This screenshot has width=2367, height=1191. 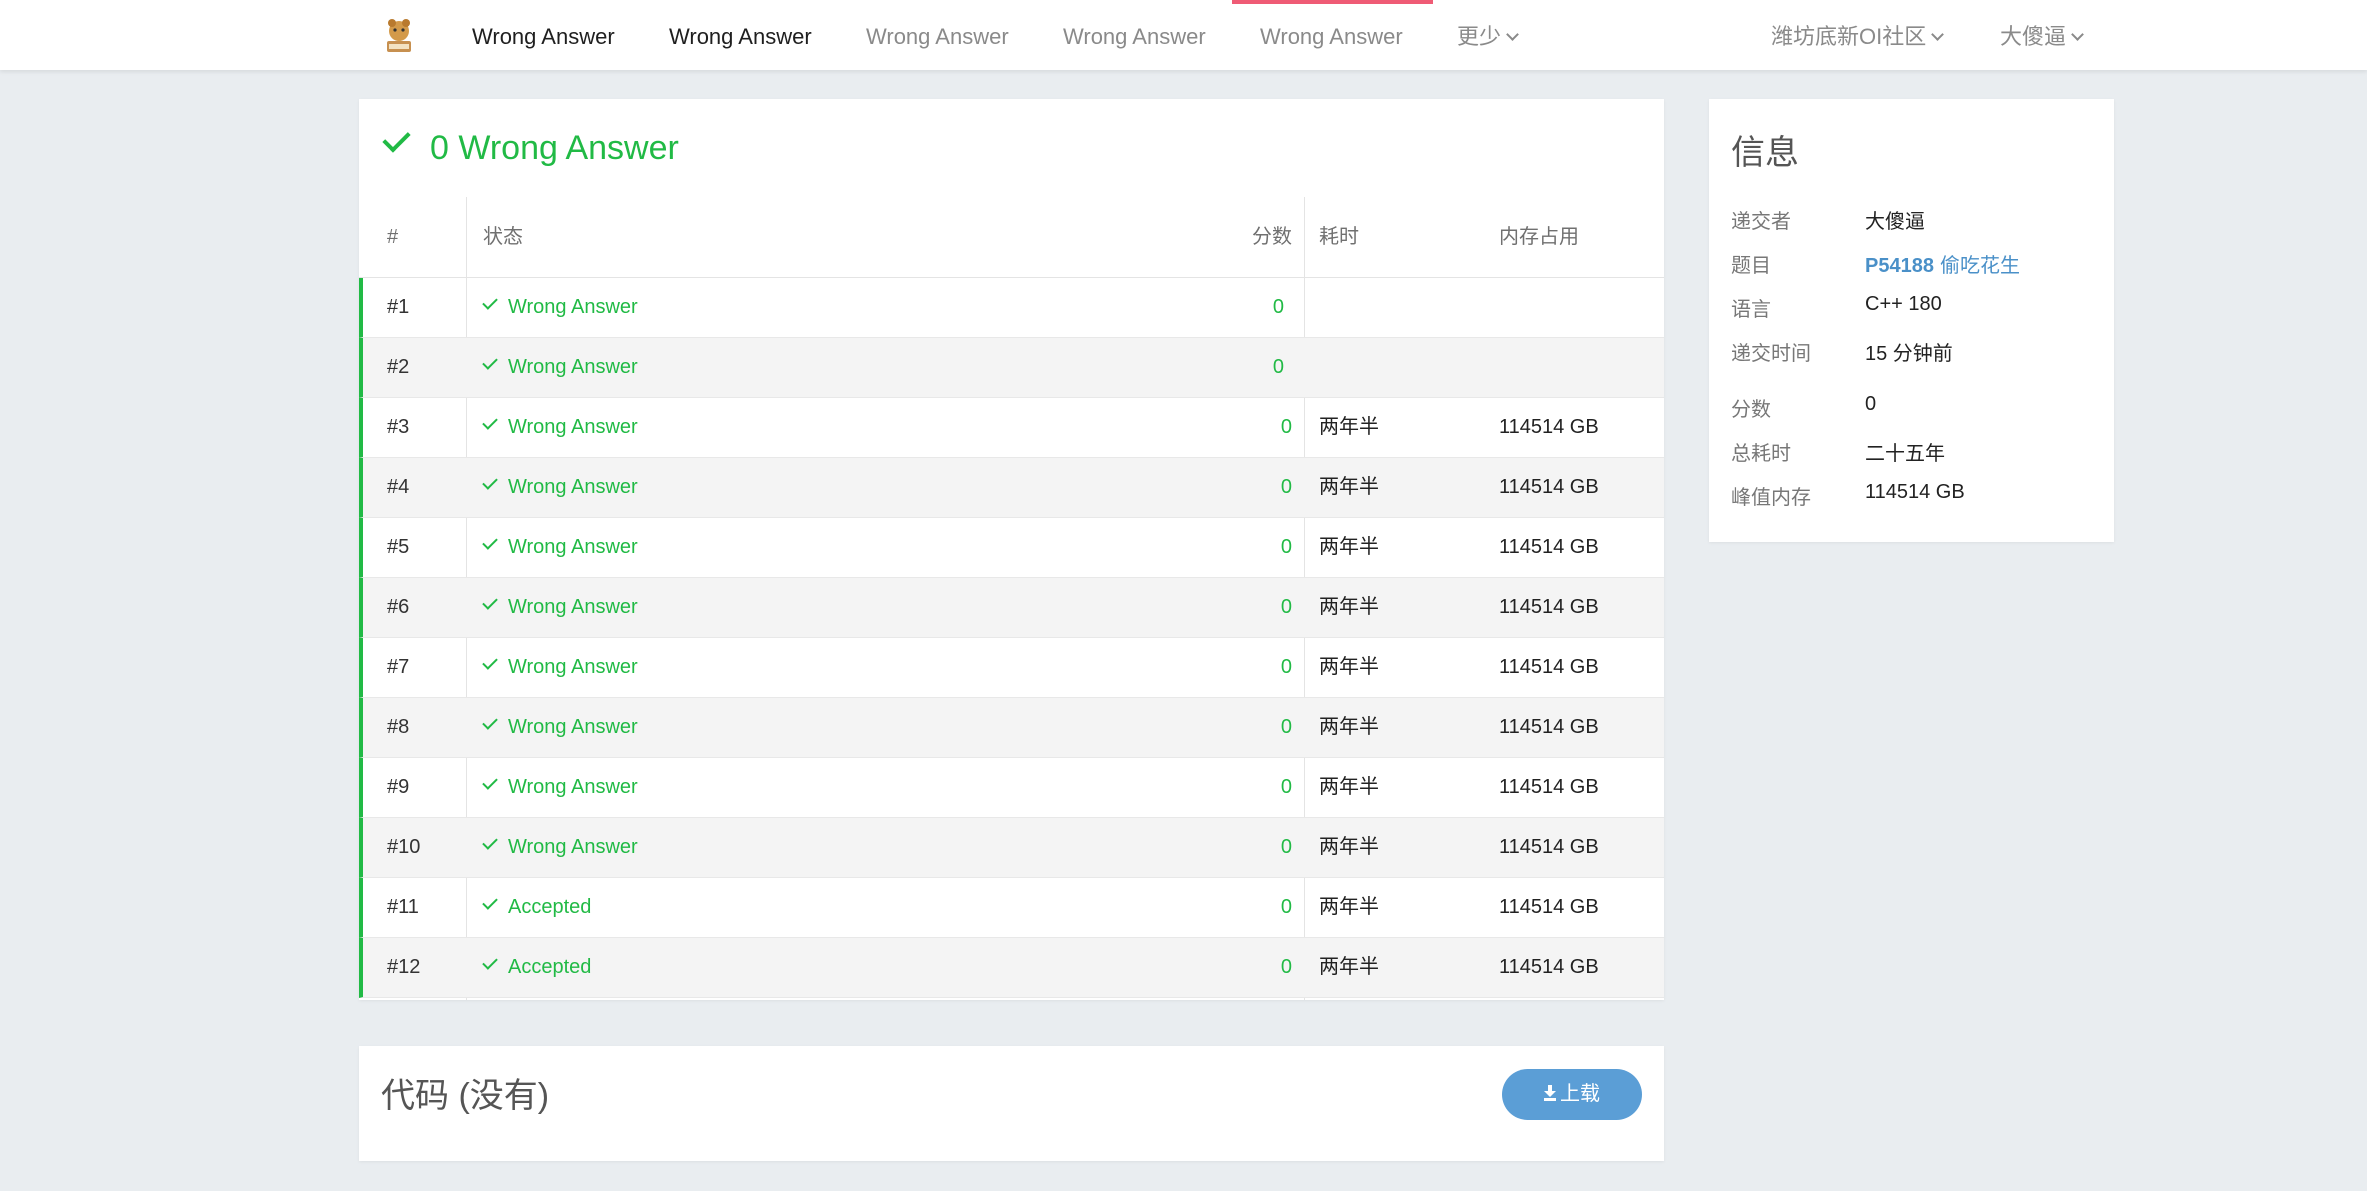 I want to click on nav-community-label: 潍坊底新OI社区, so click(x=1849, y=36).